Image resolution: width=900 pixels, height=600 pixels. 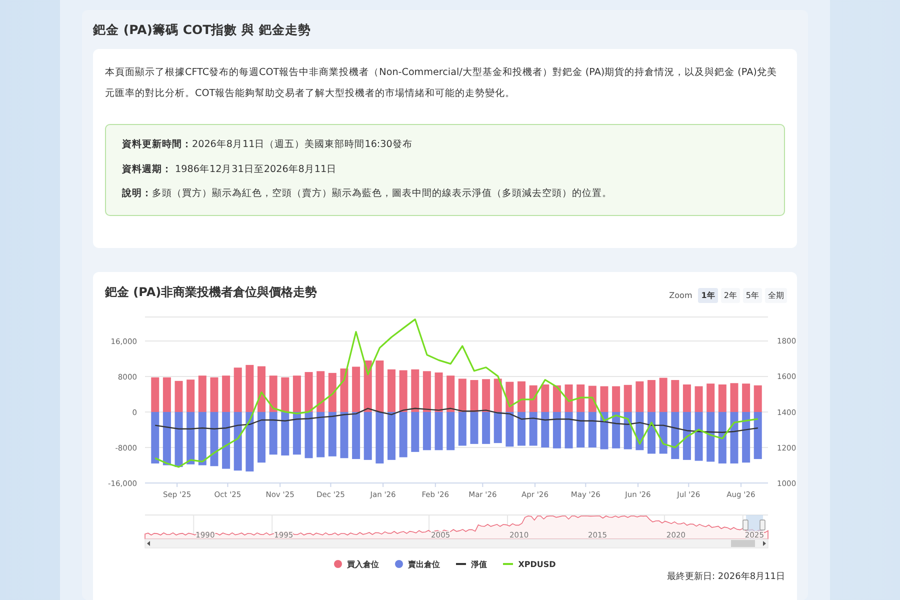 What do you see at coordinates (202, 30) in the screenshot?
I see `section-title: 鈀金 (PA)籌碼 COT指數 與 鈀金走勢` at bounding box center [202, 30].